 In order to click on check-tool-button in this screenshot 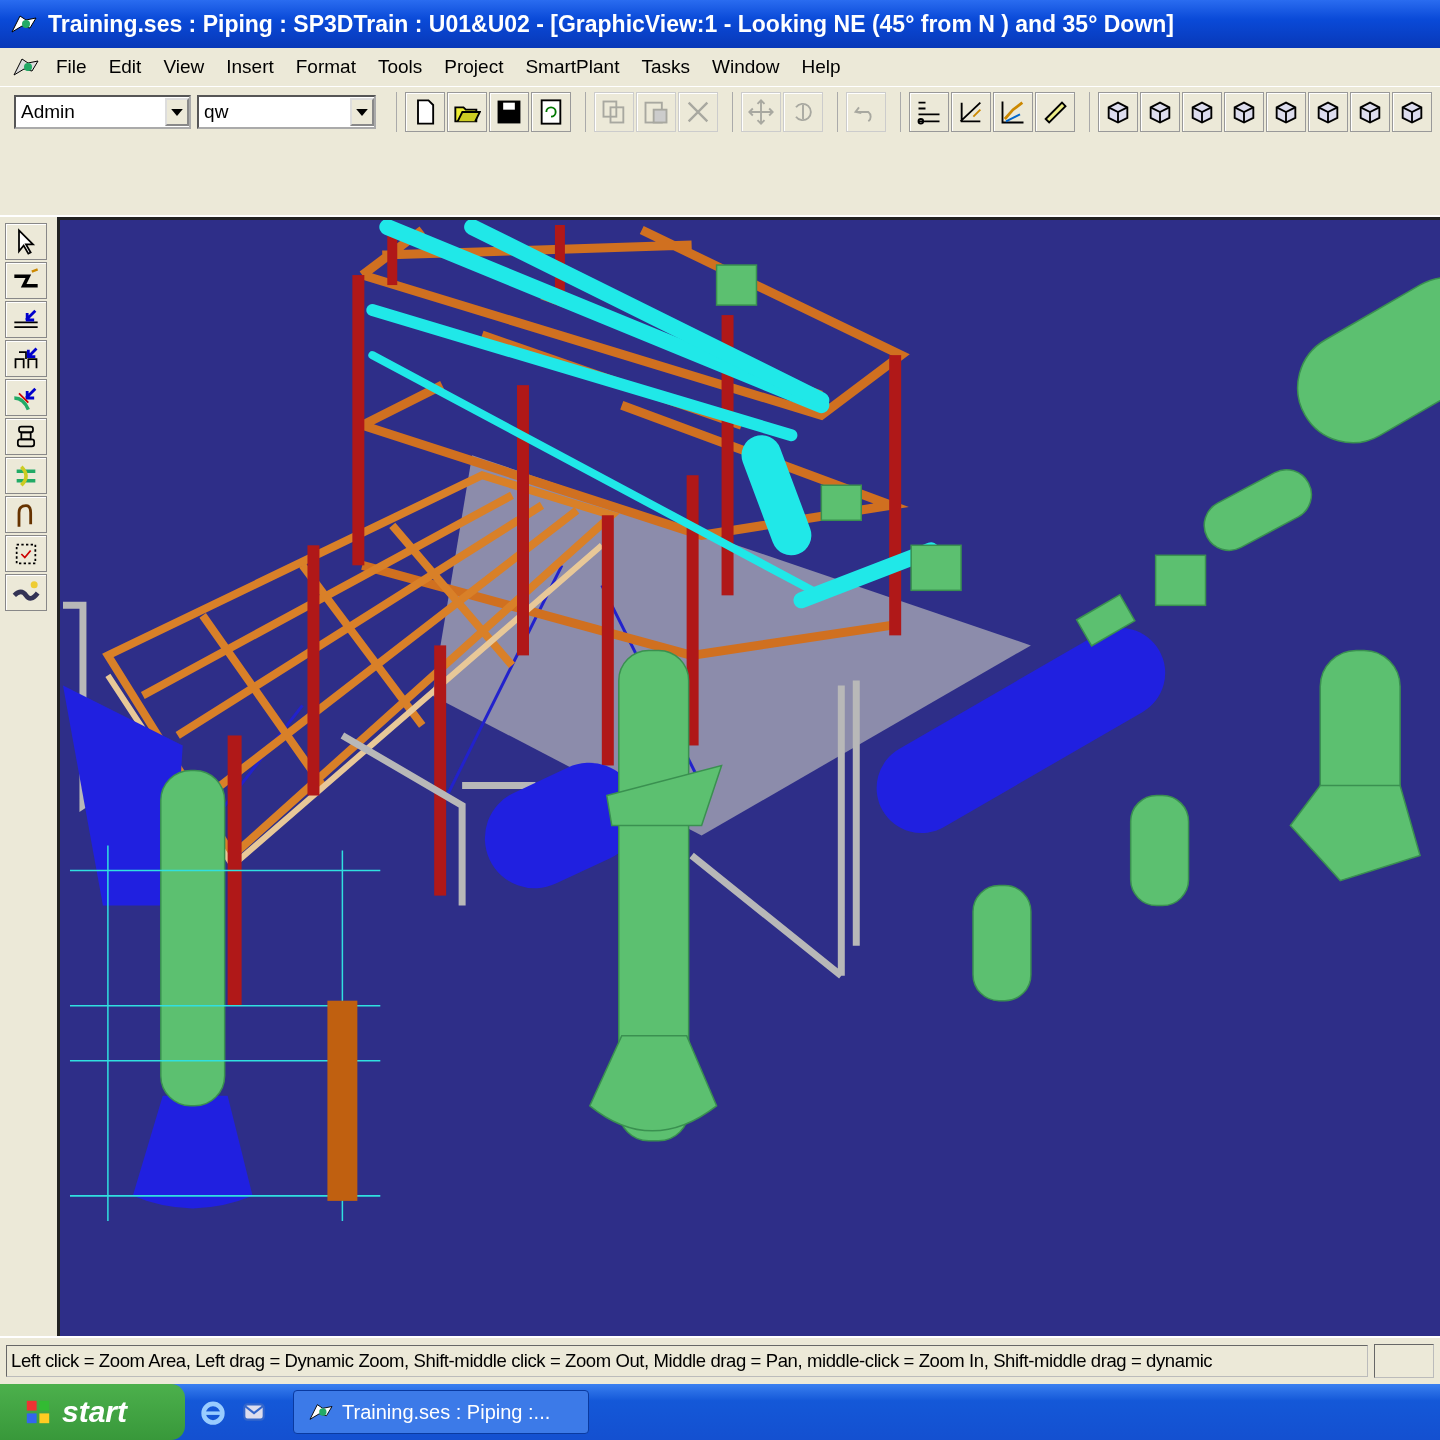, I will do `click(26, 553)`.